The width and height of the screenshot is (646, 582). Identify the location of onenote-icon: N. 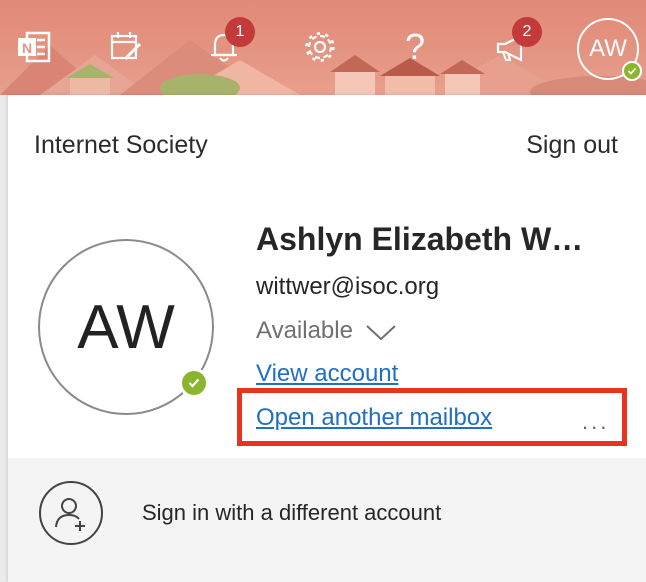
(34, 47).